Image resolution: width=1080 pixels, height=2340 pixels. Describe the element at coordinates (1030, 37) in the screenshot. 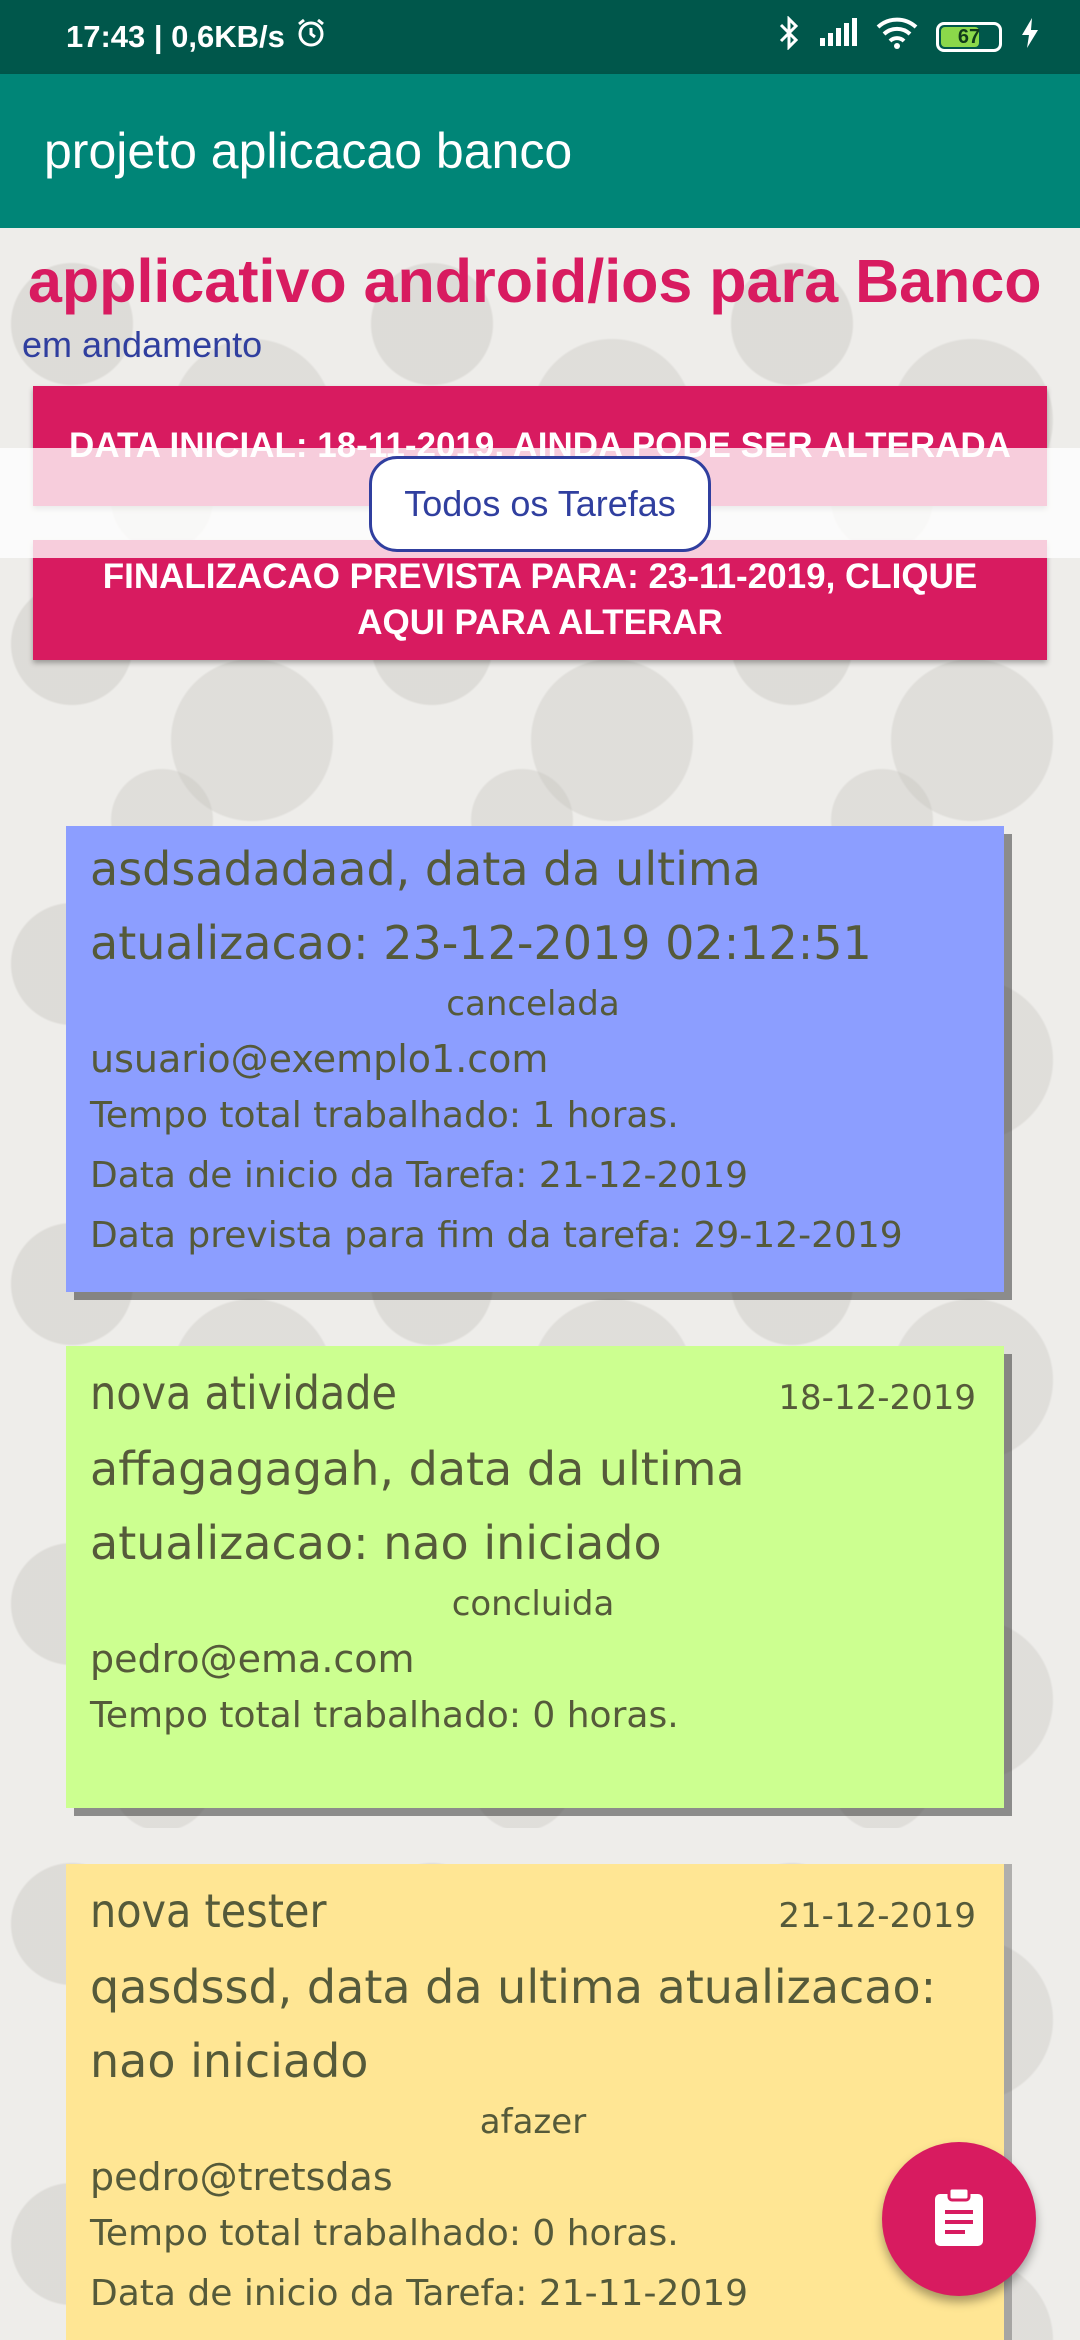

I see `charging-icon` at that location.